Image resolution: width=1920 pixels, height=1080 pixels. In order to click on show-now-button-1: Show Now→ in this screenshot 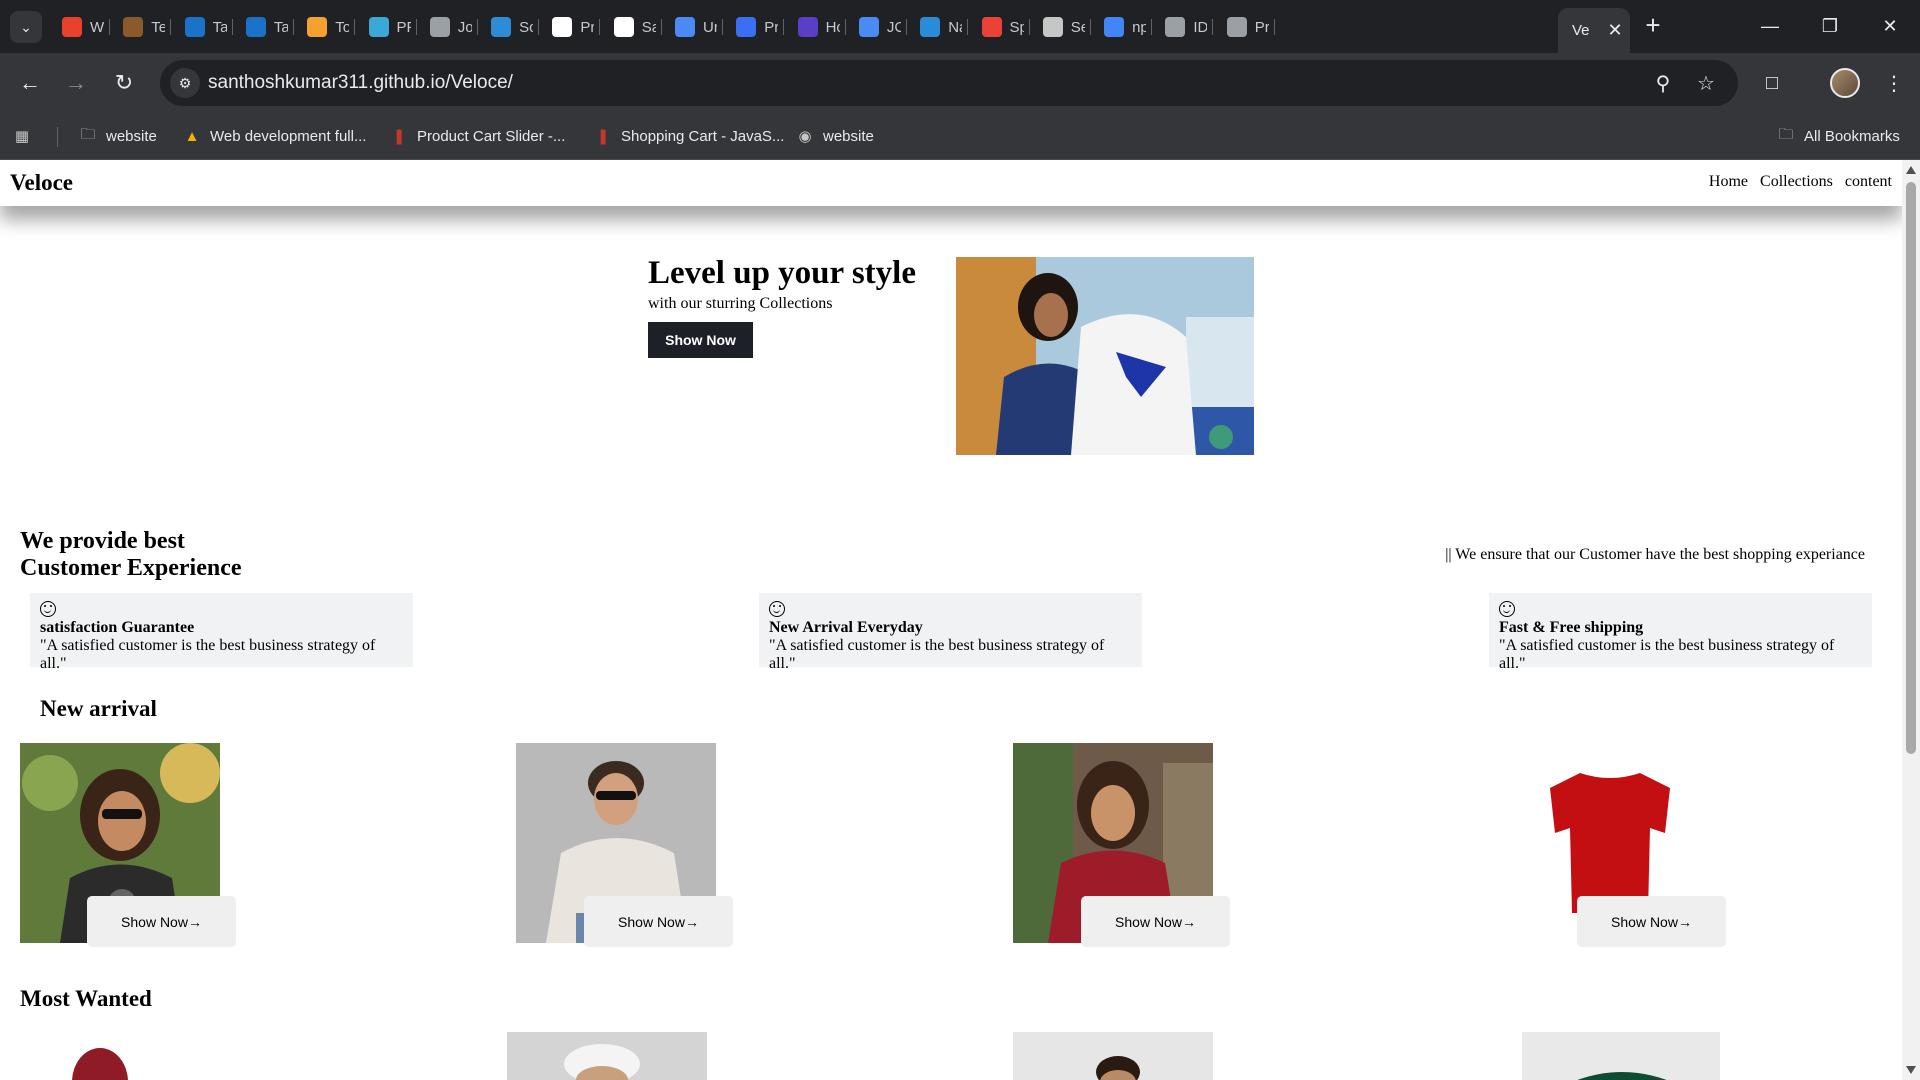, I will do `click(161, 921)`.